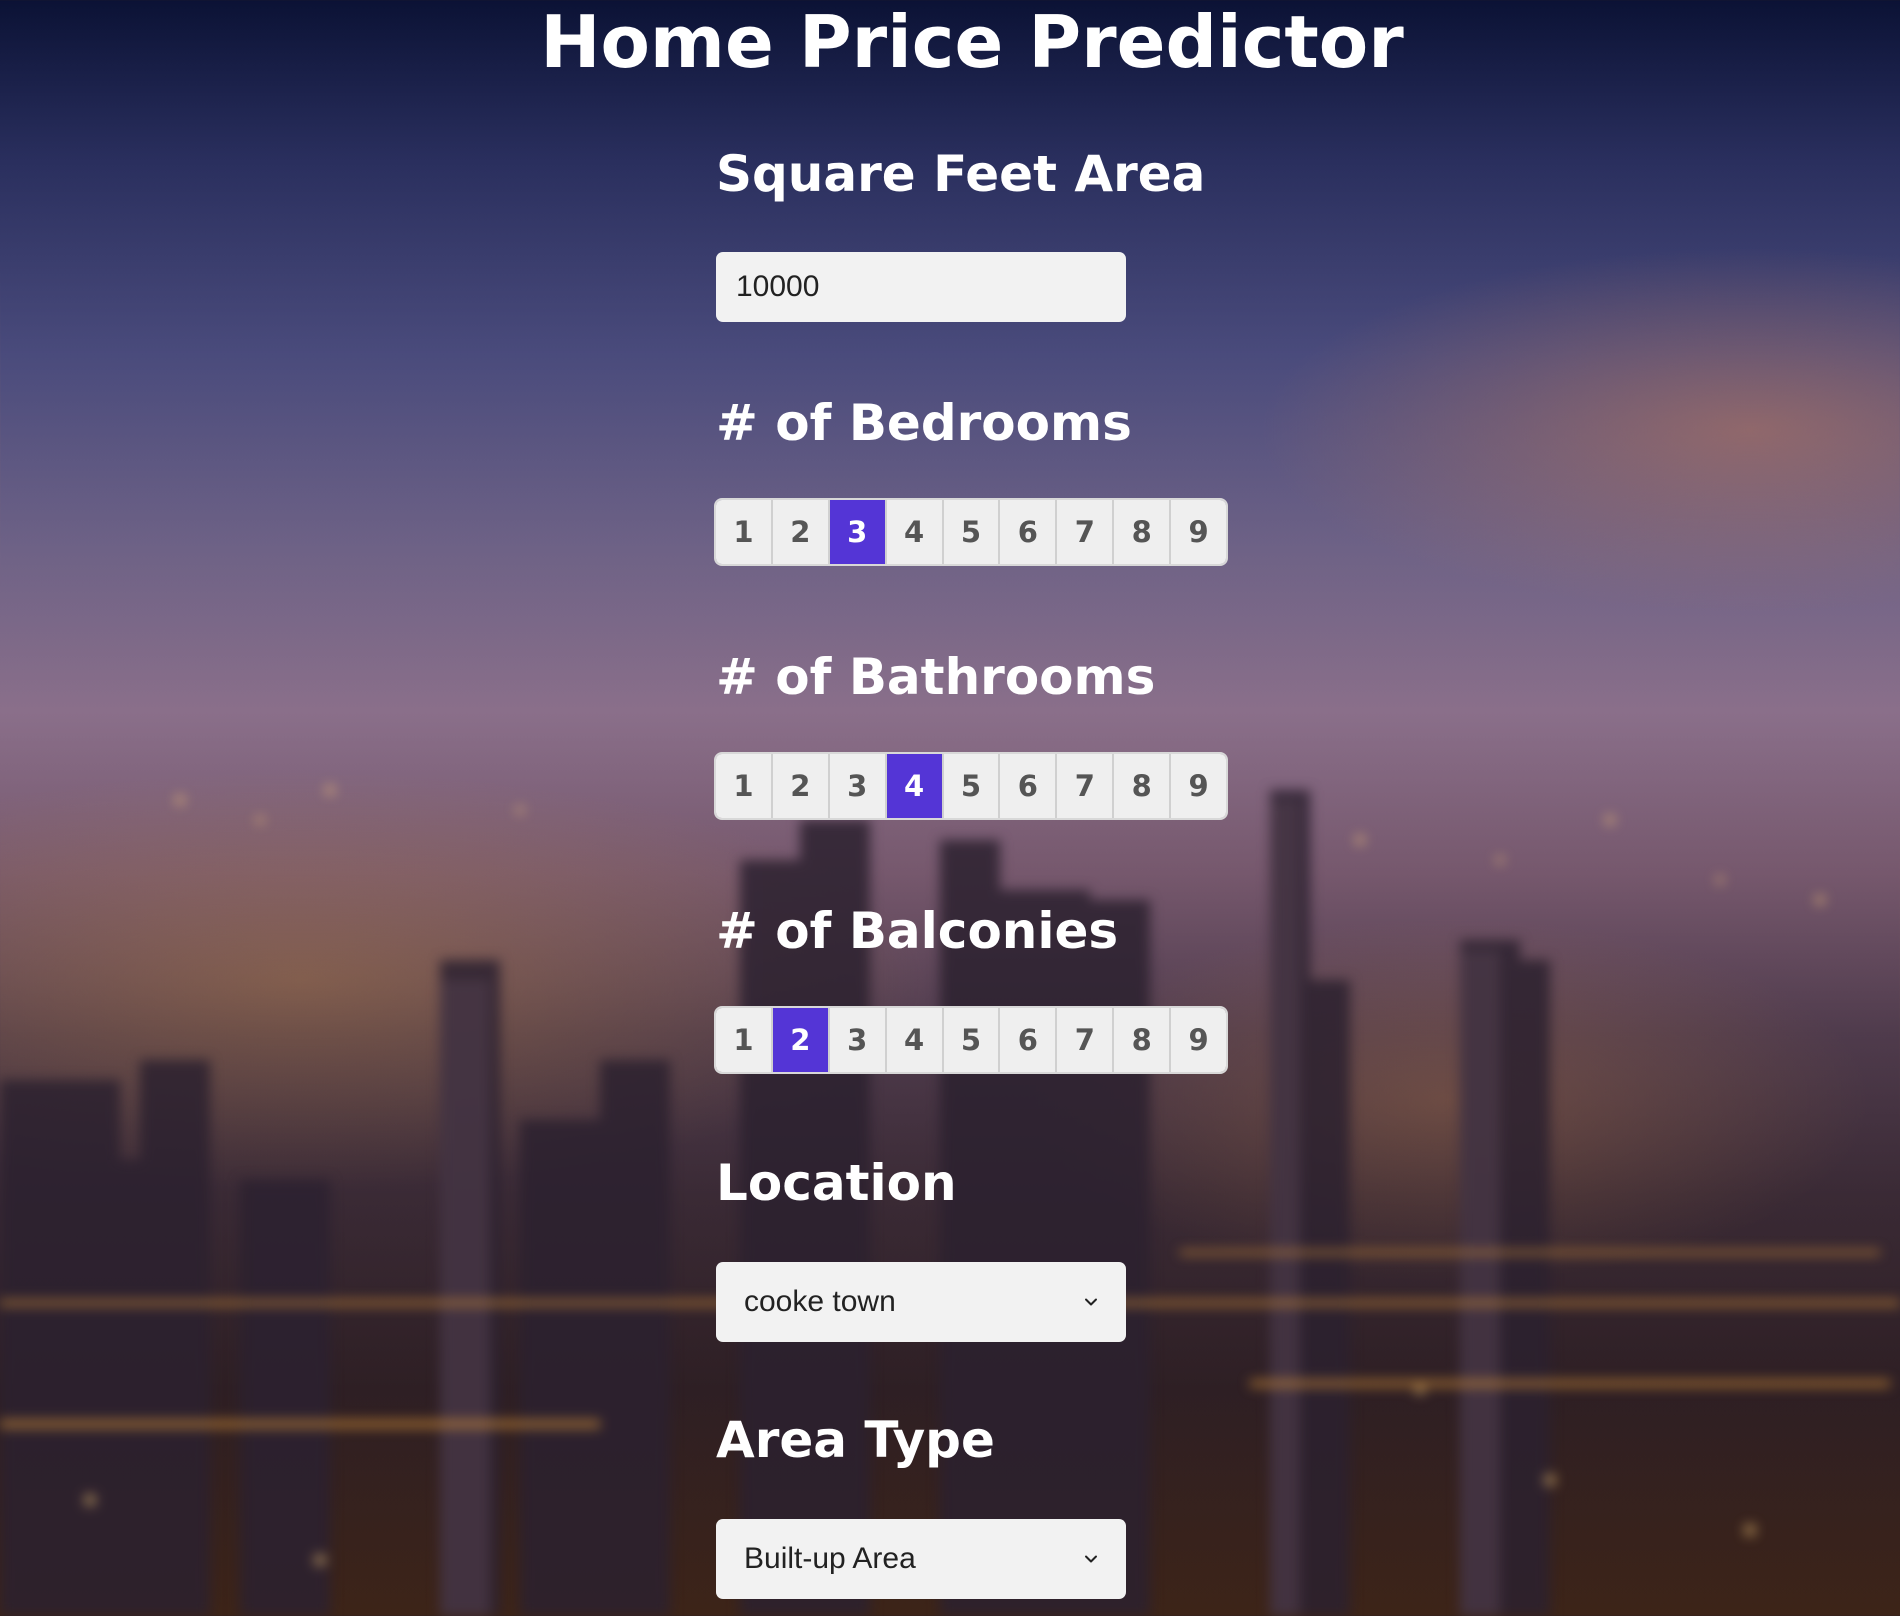 This screenshot has height=1616, width=1900. Describe the element at coordinates (1029, 786) in the screenshot. I see `bathrooms-option: 6` at that location.